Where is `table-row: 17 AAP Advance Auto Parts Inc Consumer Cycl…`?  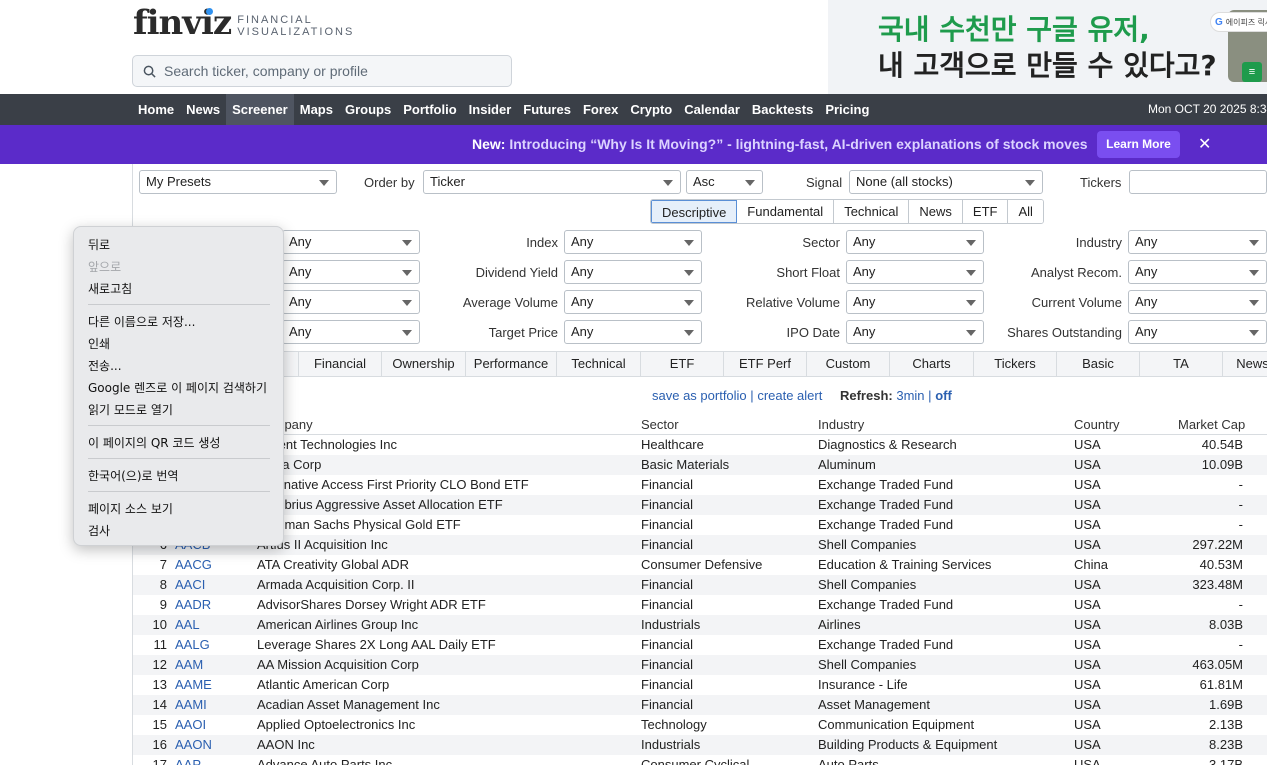 table-row: 17 AAP Advance Auto Parts Inc Consumer Cycl… is located at coordinates (700, 760).